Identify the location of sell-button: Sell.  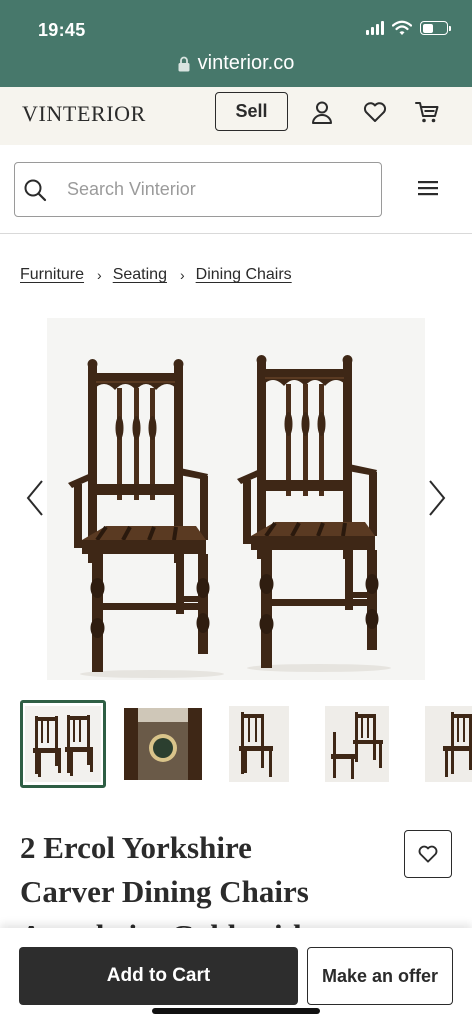
(251, 111).